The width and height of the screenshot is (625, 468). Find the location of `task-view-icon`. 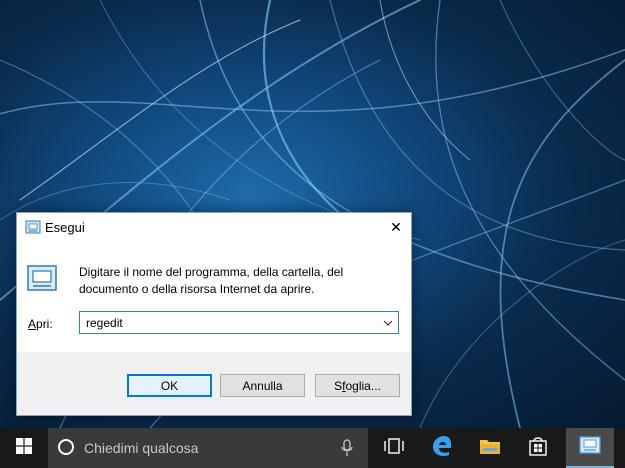

task-view-icon is located at coordinates (394, 448).